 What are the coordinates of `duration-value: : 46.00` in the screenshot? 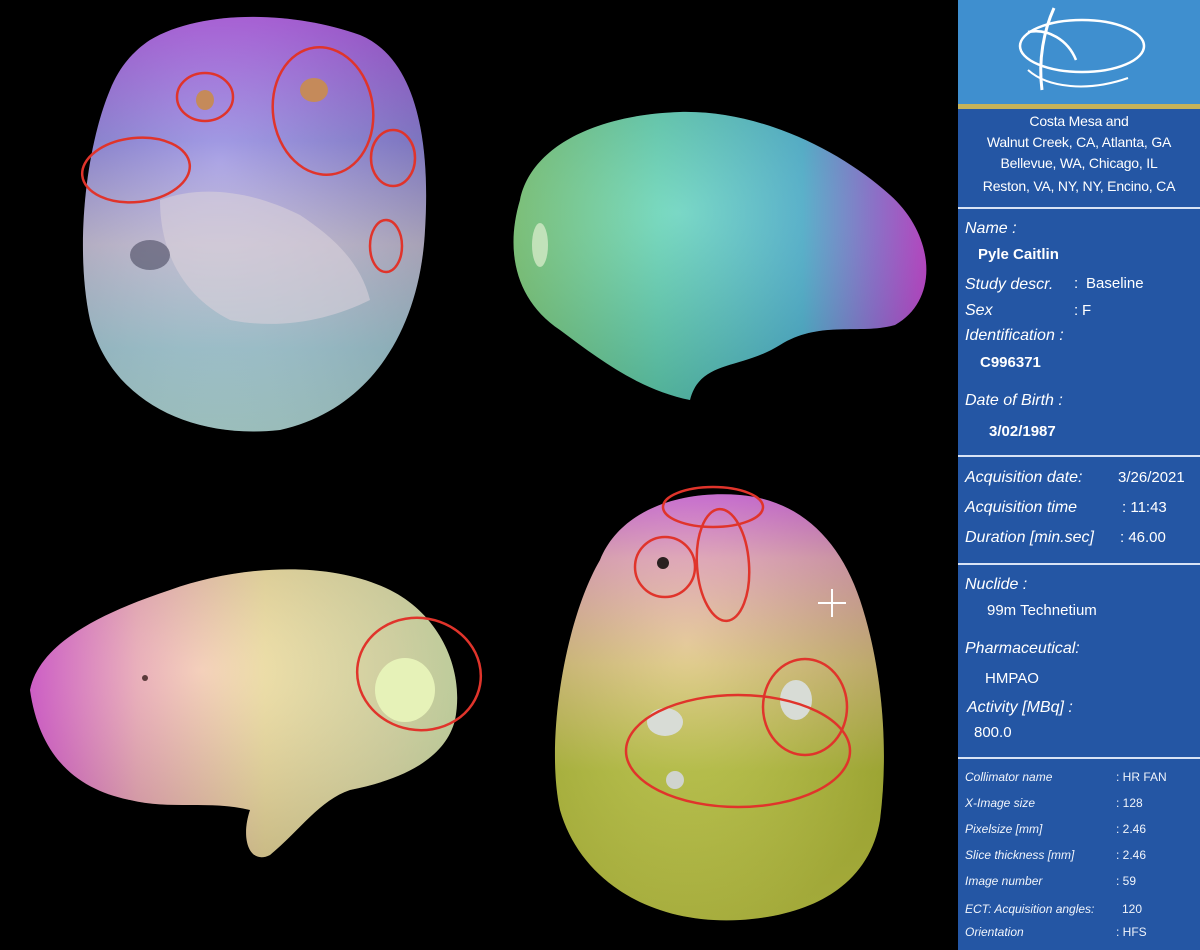 It's located at (1143, 537).